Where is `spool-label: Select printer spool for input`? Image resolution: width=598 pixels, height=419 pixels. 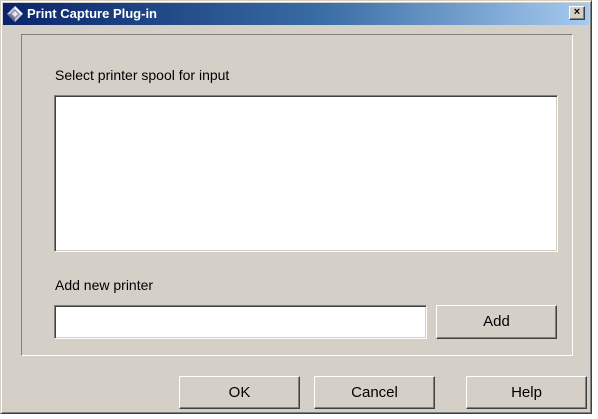 spool-label: Select printer spool for input is located at coordinates (142, 75).